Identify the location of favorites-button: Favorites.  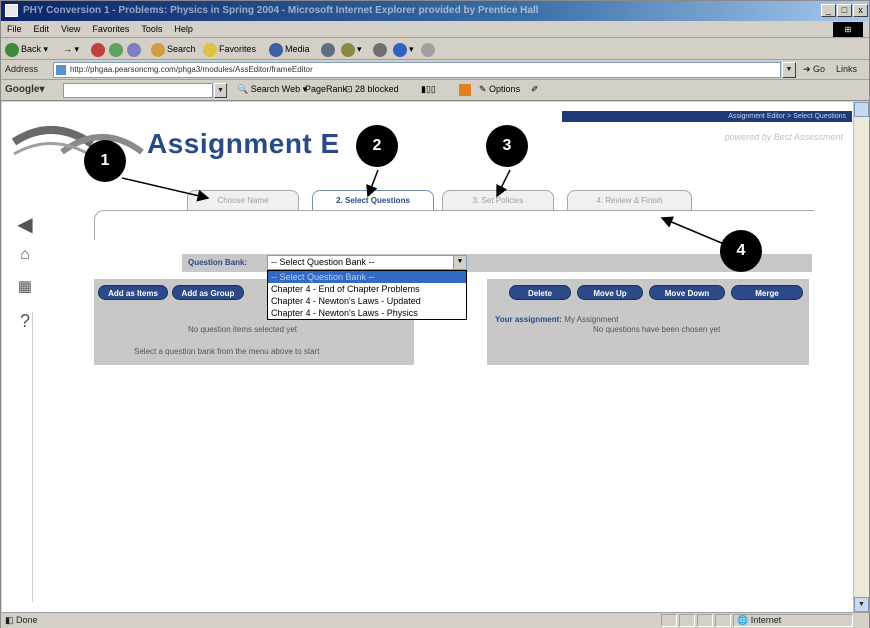
(229, 49).